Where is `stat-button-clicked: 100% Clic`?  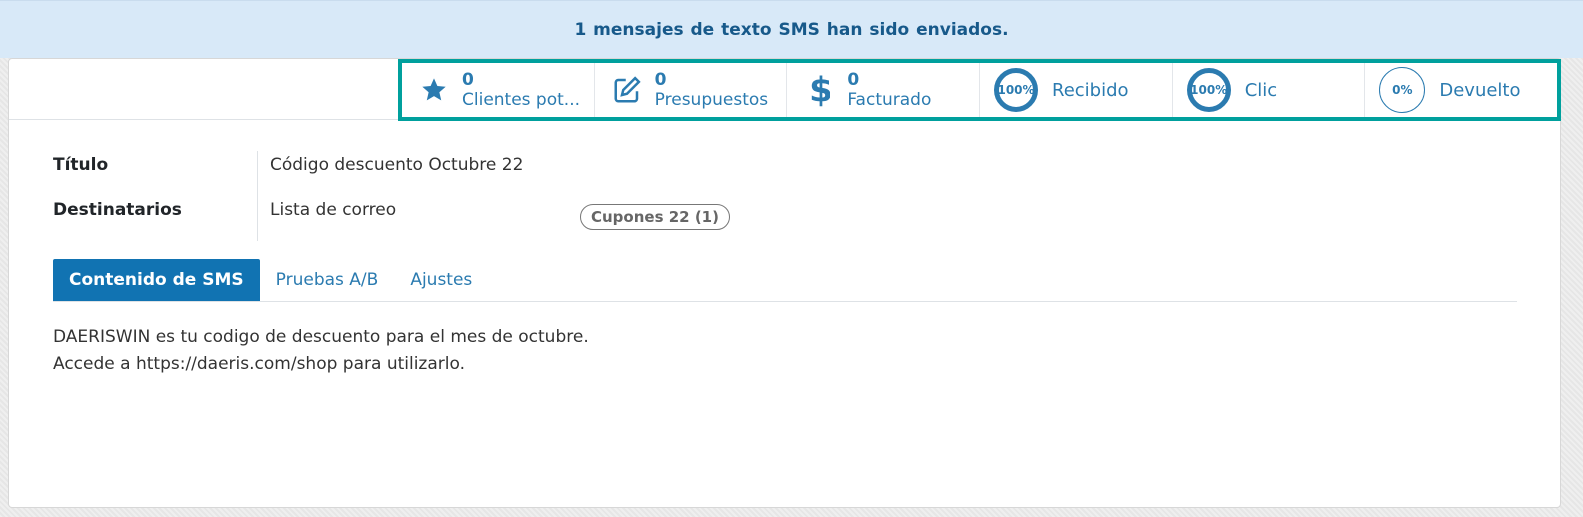 stat-button-clicked: 100% Clic is located at coordinates (1269, 90).